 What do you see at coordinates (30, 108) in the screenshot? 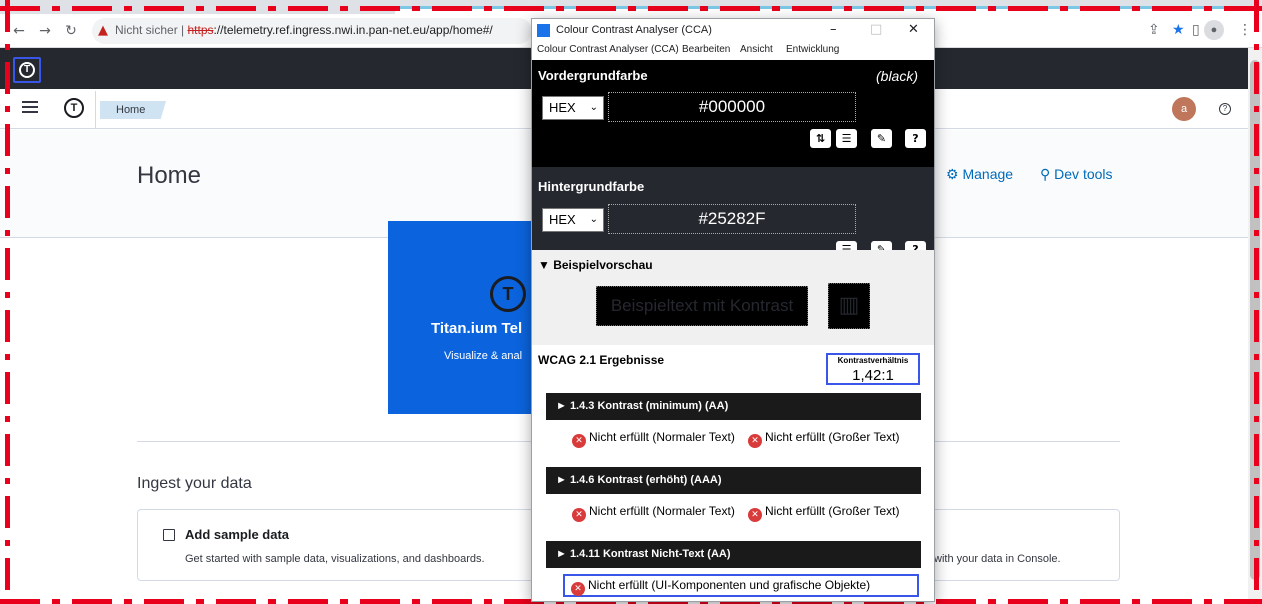
I see `menu-icon` at bounding box center [30, 108].